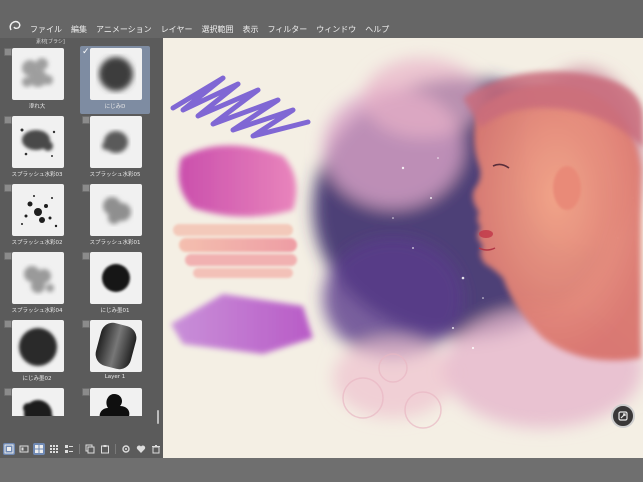 The image size is (643, 482). What do you see at coordinates (37, 107) in the screenshot?
I see `brush-name: 滲れ大` at bounding box center [37, 107].